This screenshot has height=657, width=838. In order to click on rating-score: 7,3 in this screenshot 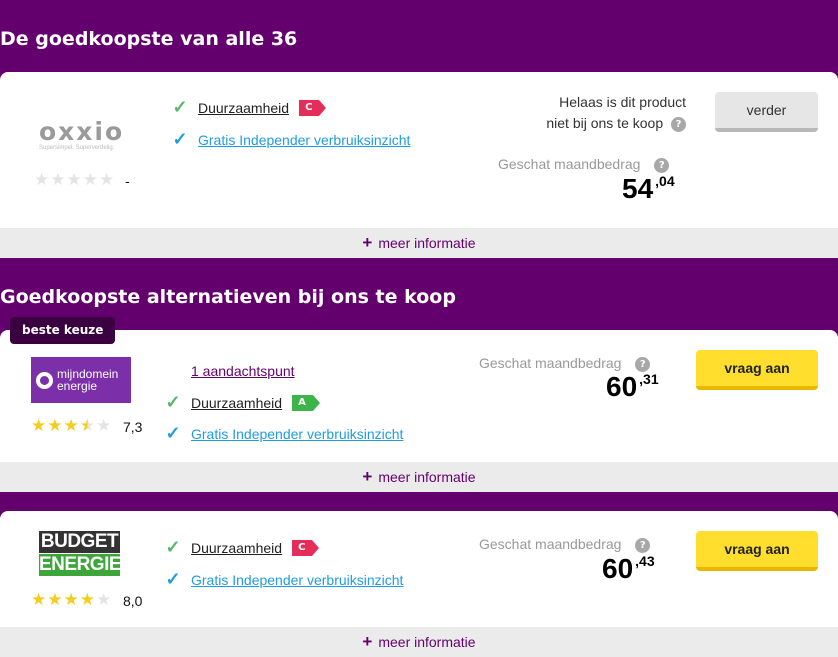, I will do `click(133, 427)`.